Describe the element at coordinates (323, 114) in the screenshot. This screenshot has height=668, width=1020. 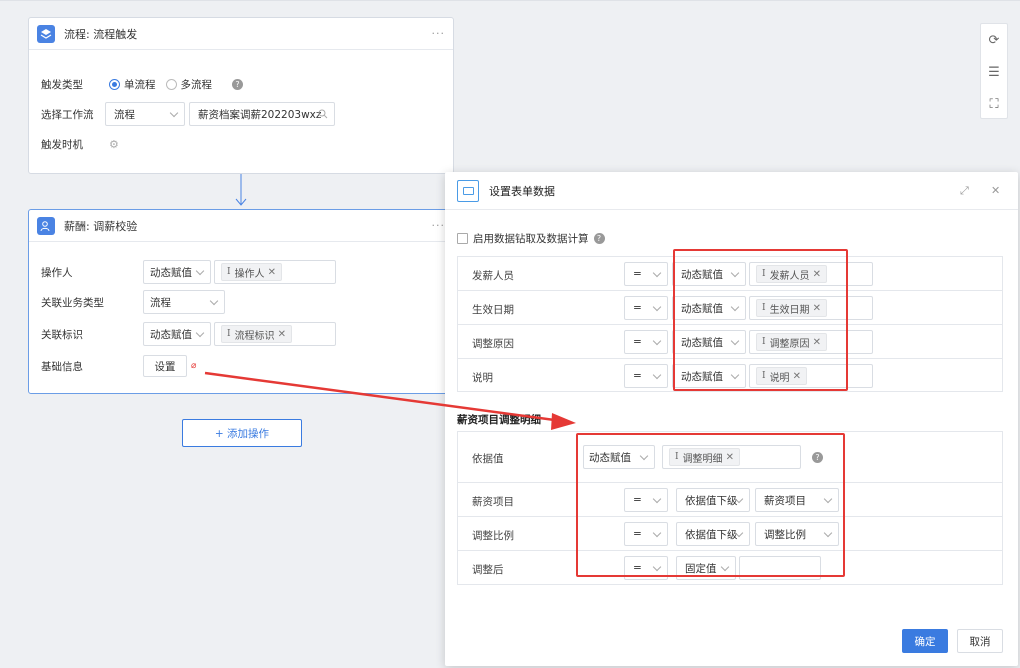
I see `search-icon` at that location.